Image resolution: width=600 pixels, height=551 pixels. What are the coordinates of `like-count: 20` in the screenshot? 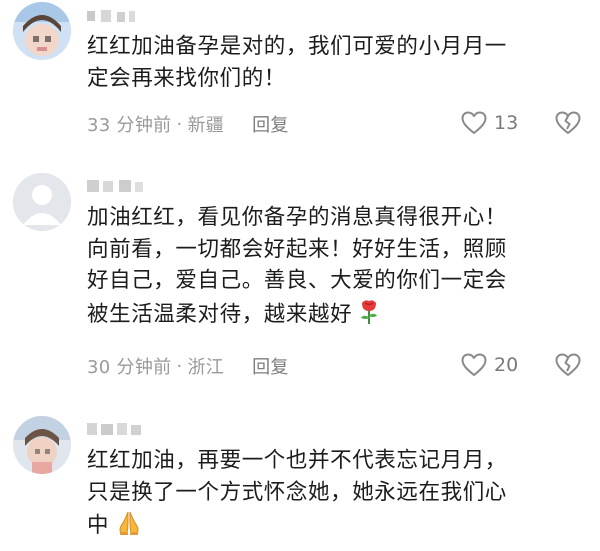 It's located at (506, 365).